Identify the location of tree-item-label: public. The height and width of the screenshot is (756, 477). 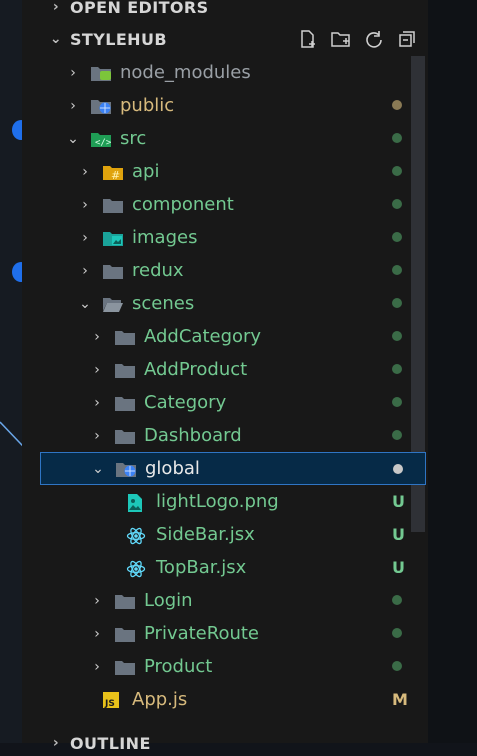
(147, 105).